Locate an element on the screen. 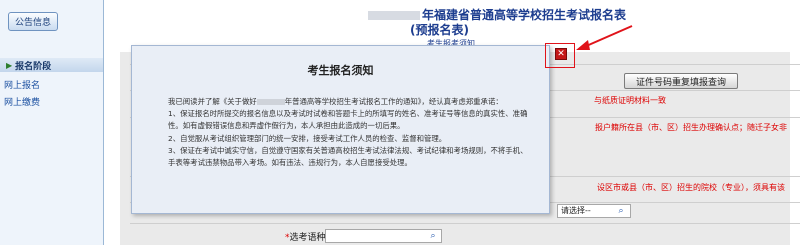 This screenshot has height=245, width=800. arrow-annotation is located at coordinates (604, 37).